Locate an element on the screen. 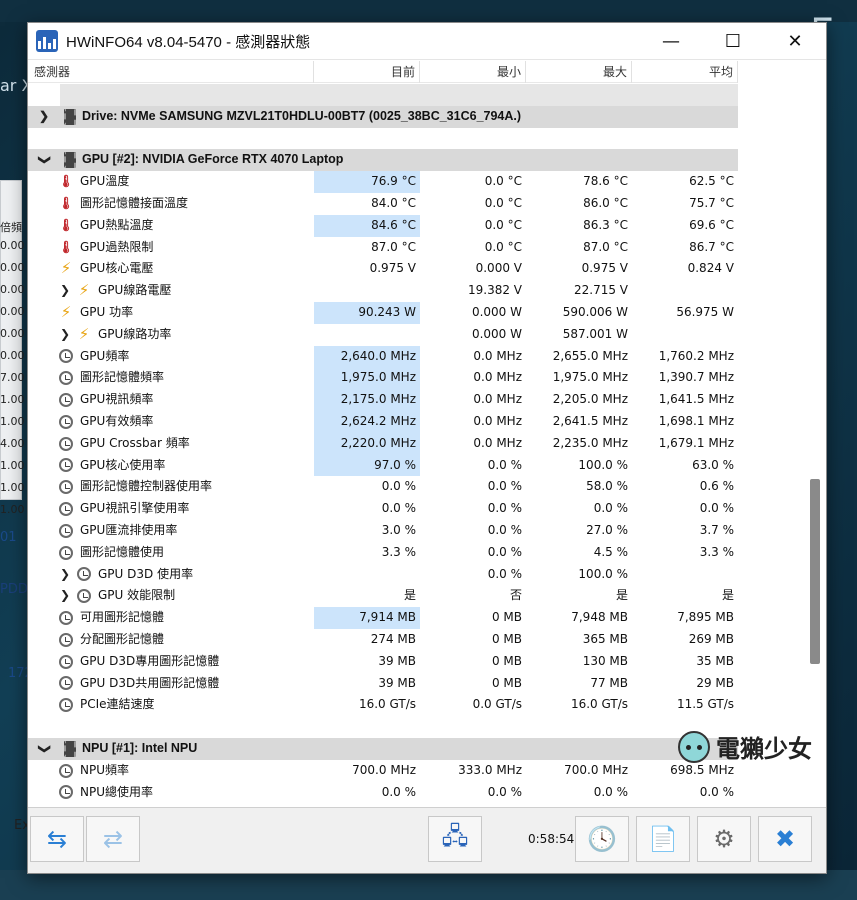 The width and height of the screenshot is (857, 900). sensor-row: ❯ ⚡ GPU線路電壓 19.382 V 22.715 V is located at coordinates (383, 291).